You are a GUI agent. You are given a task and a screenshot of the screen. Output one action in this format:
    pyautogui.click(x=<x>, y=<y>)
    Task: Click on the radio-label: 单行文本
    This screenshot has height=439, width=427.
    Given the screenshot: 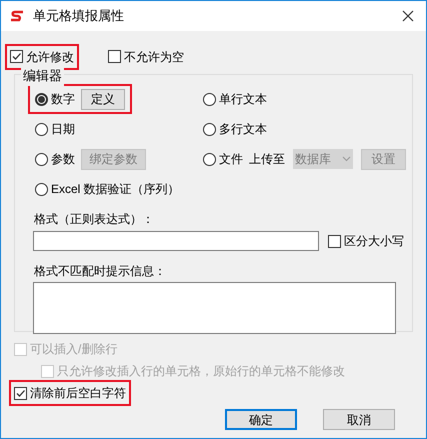 What is the action you would take?
    pyautogui.click(x=243, y=99)
    